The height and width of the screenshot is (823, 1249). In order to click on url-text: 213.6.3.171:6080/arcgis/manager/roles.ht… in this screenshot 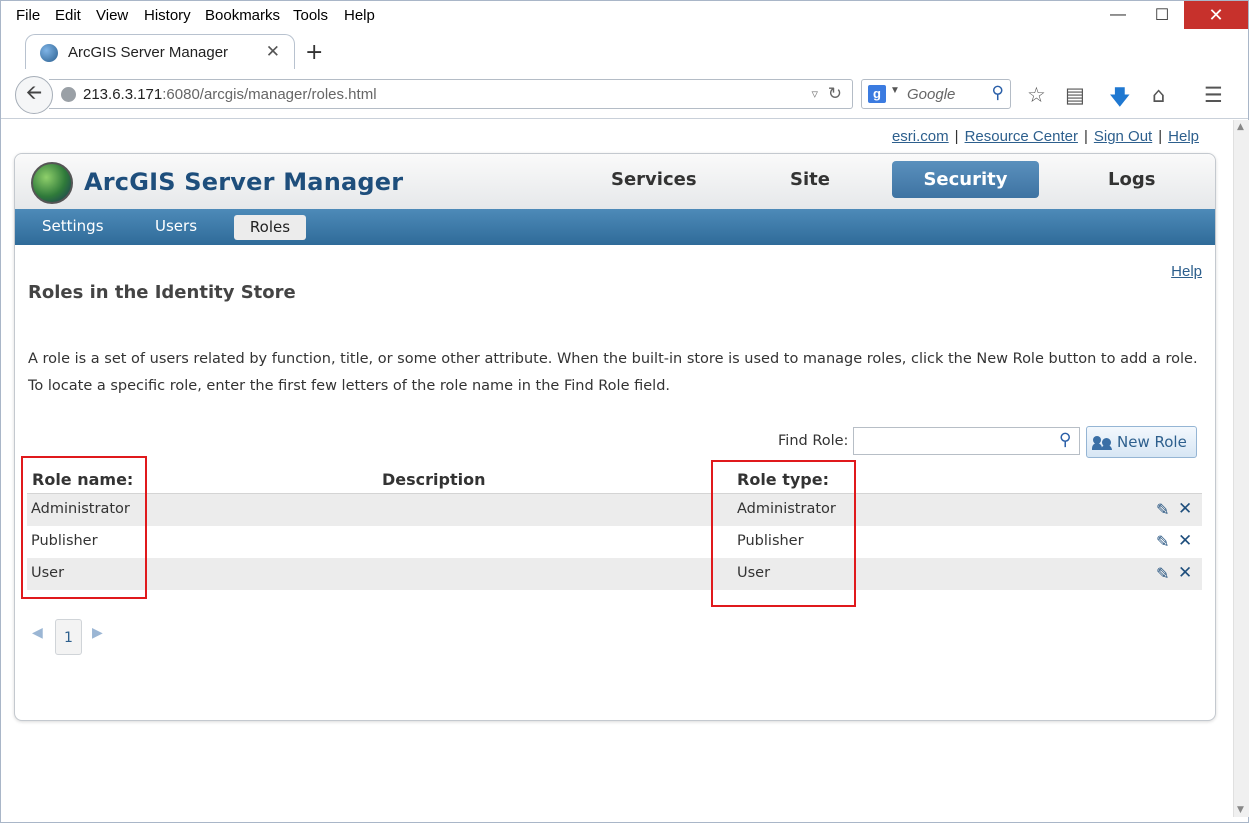, I will do `click(230, 94)`.